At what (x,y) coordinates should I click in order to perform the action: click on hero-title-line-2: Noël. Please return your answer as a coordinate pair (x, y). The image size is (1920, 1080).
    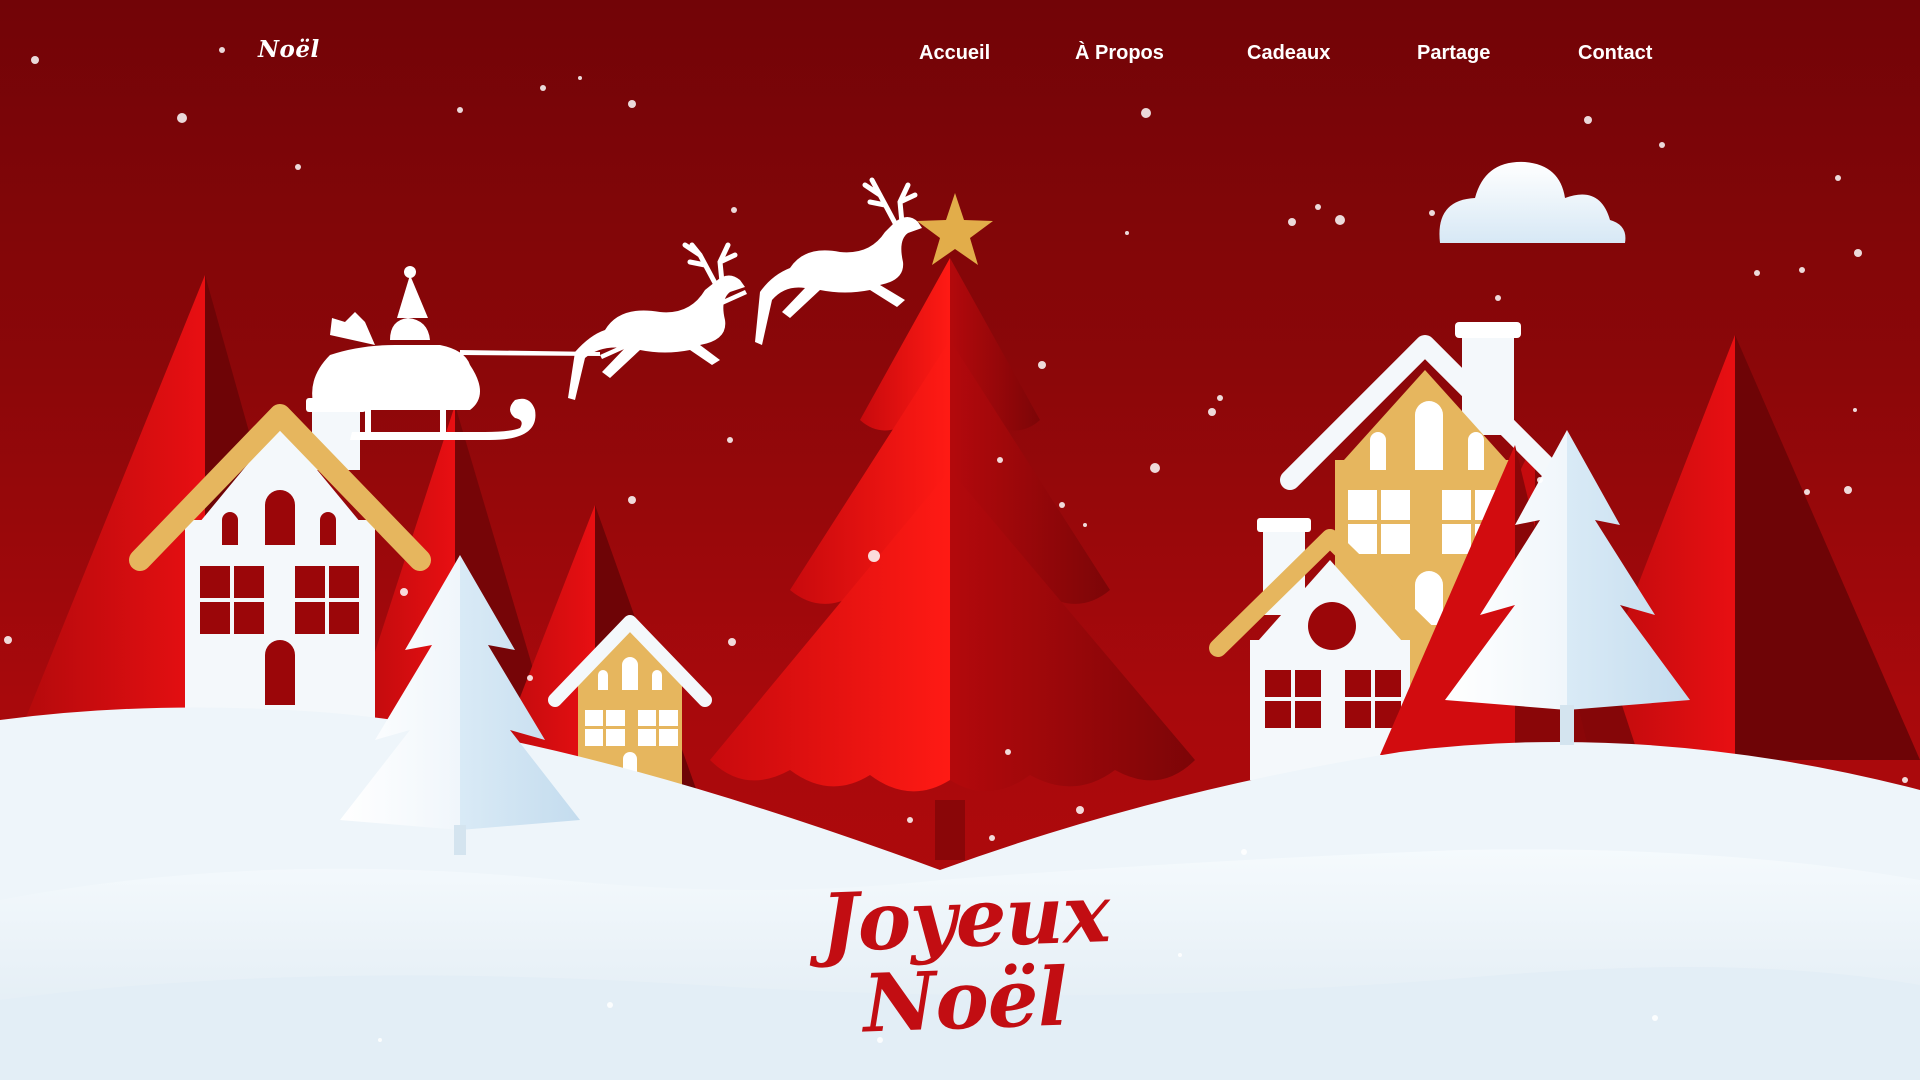
    Looking at the image, I should click on (965, 1000).